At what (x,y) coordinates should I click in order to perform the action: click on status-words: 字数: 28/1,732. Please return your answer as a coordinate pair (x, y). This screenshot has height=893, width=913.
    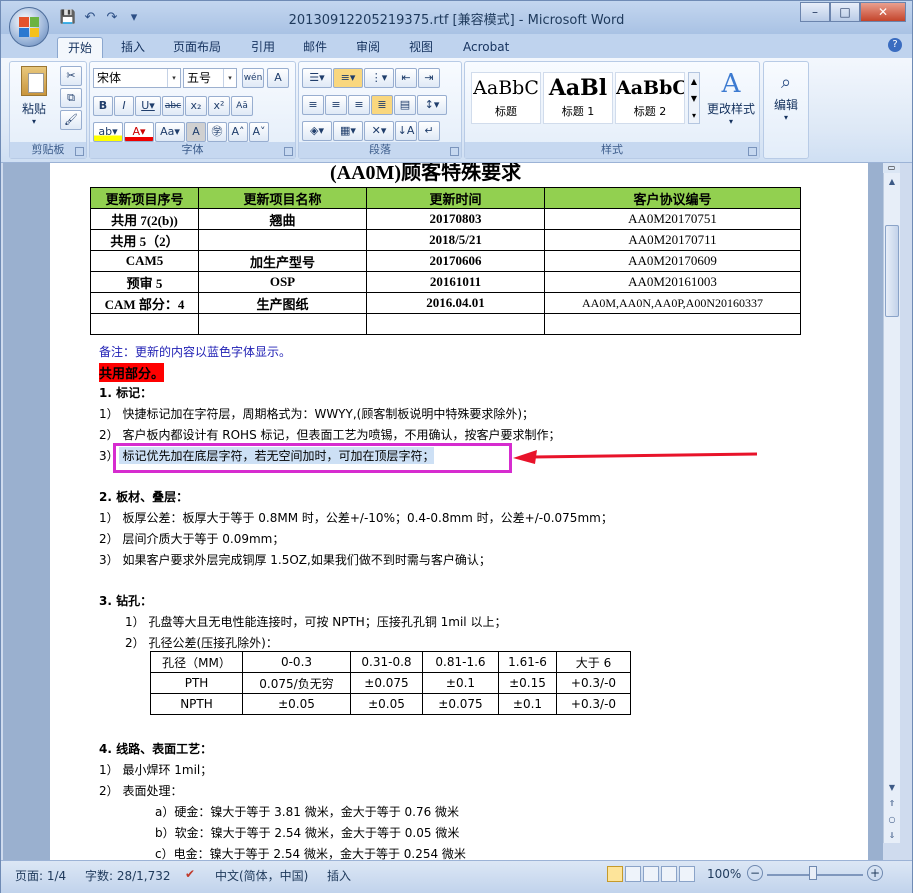
    Looking at the image, I should click on (128, 875).